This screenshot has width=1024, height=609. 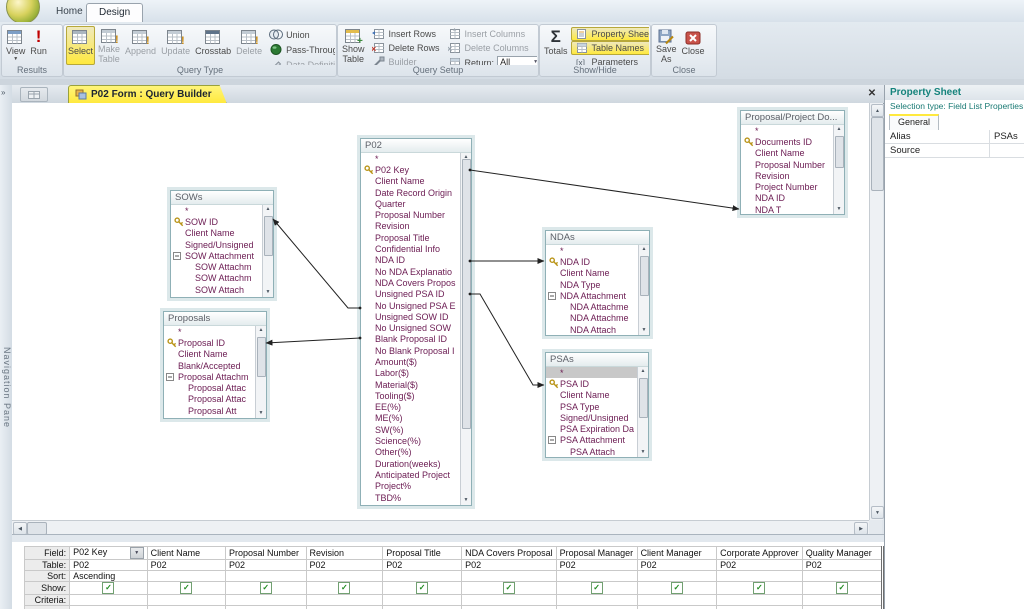 What do you see at coordinates (416, 169) in the screenshot?
I see `field-row-p02-key: P02 Key` at bounding box center [416, 169].